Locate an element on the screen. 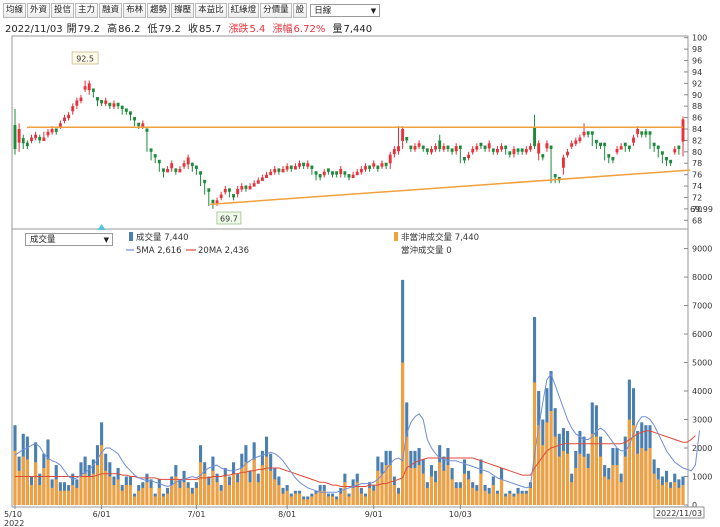  price-axis-tick: 72 is located at coordinates (697, 197).